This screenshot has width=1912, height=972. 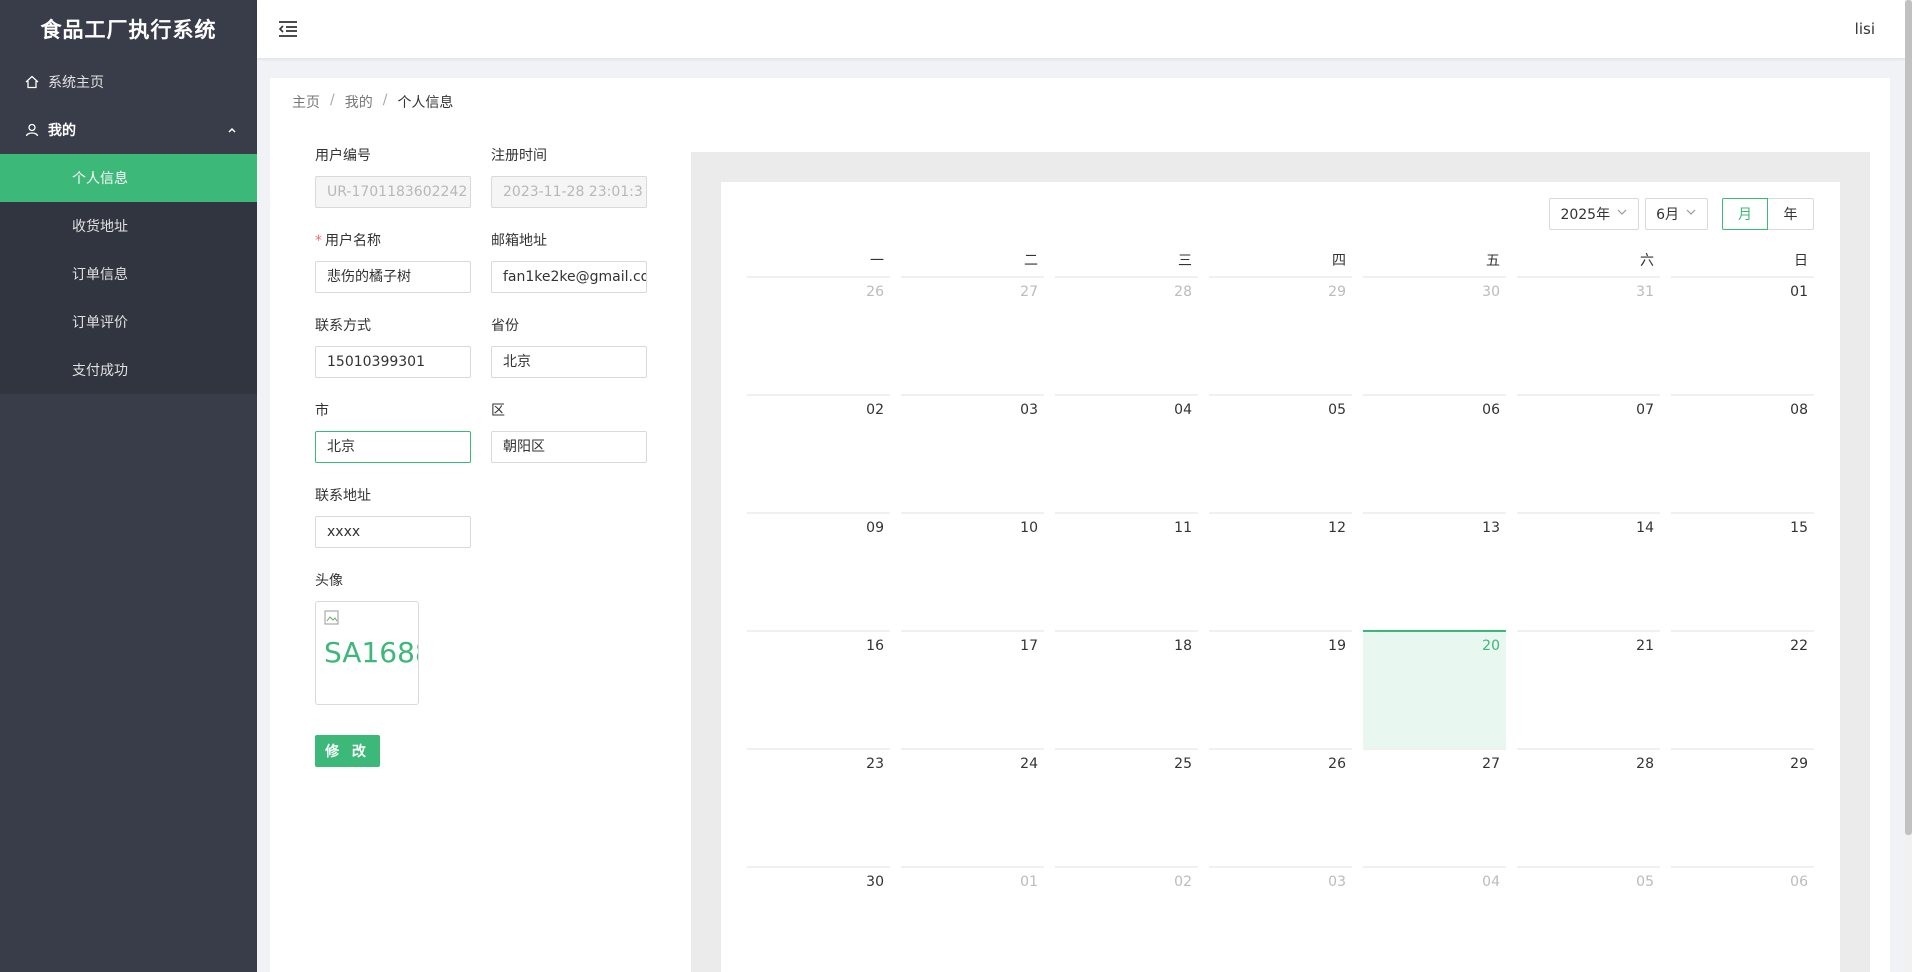 What do you see at coordinates (569, 362) in the screenshot?
I see `province-field: 北京` at bounding box center [569, 362].